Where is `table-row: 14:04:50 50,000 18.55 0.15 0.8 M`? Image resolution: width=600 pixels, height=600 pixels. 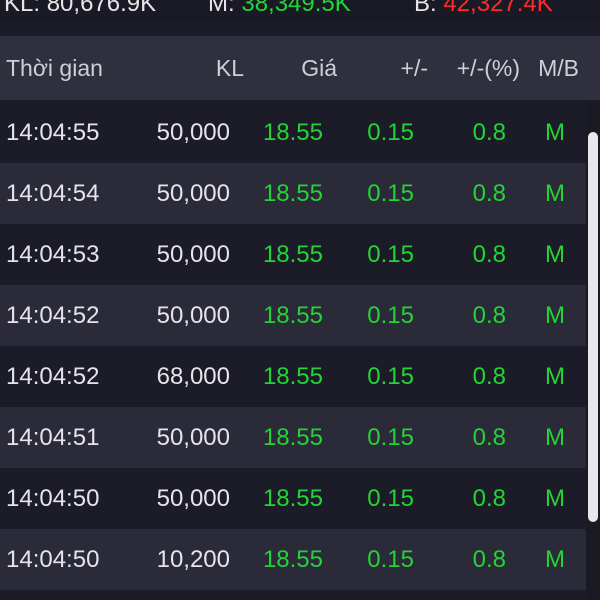
table-row: 14:04:50 50,000 18.55 0.15 0.8 M is located at coordinates (293, 498).